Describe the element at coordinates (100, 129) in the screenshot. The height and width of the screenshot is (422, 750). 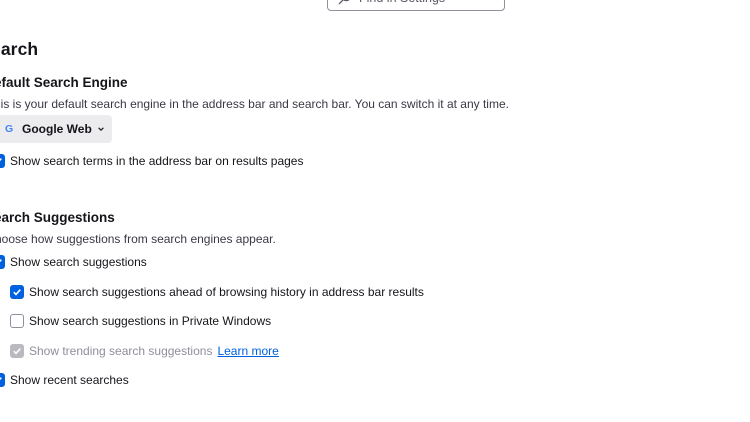
I see `chevron-down-icon` at that location.